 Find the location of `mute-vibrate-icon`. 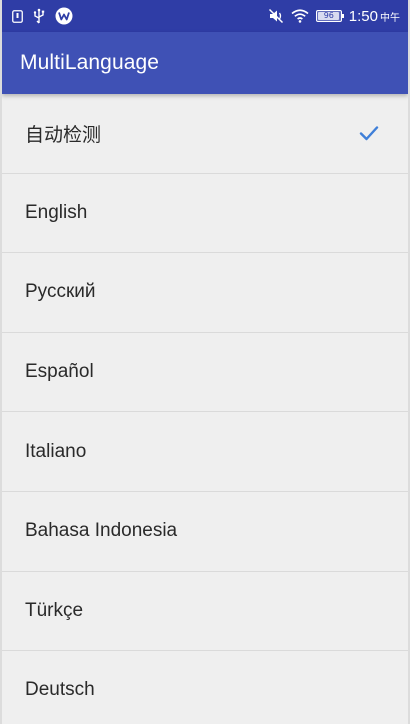

mute-vibrate-icon is located at coordinates (276, 16).